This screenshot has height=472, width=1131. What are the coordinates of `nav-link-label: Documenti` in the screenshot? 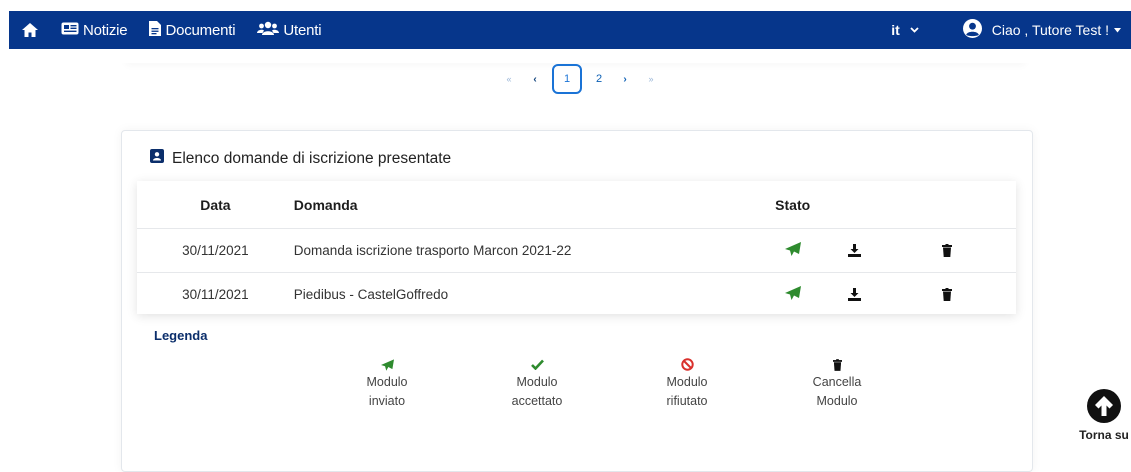 It's located at (200, 30).